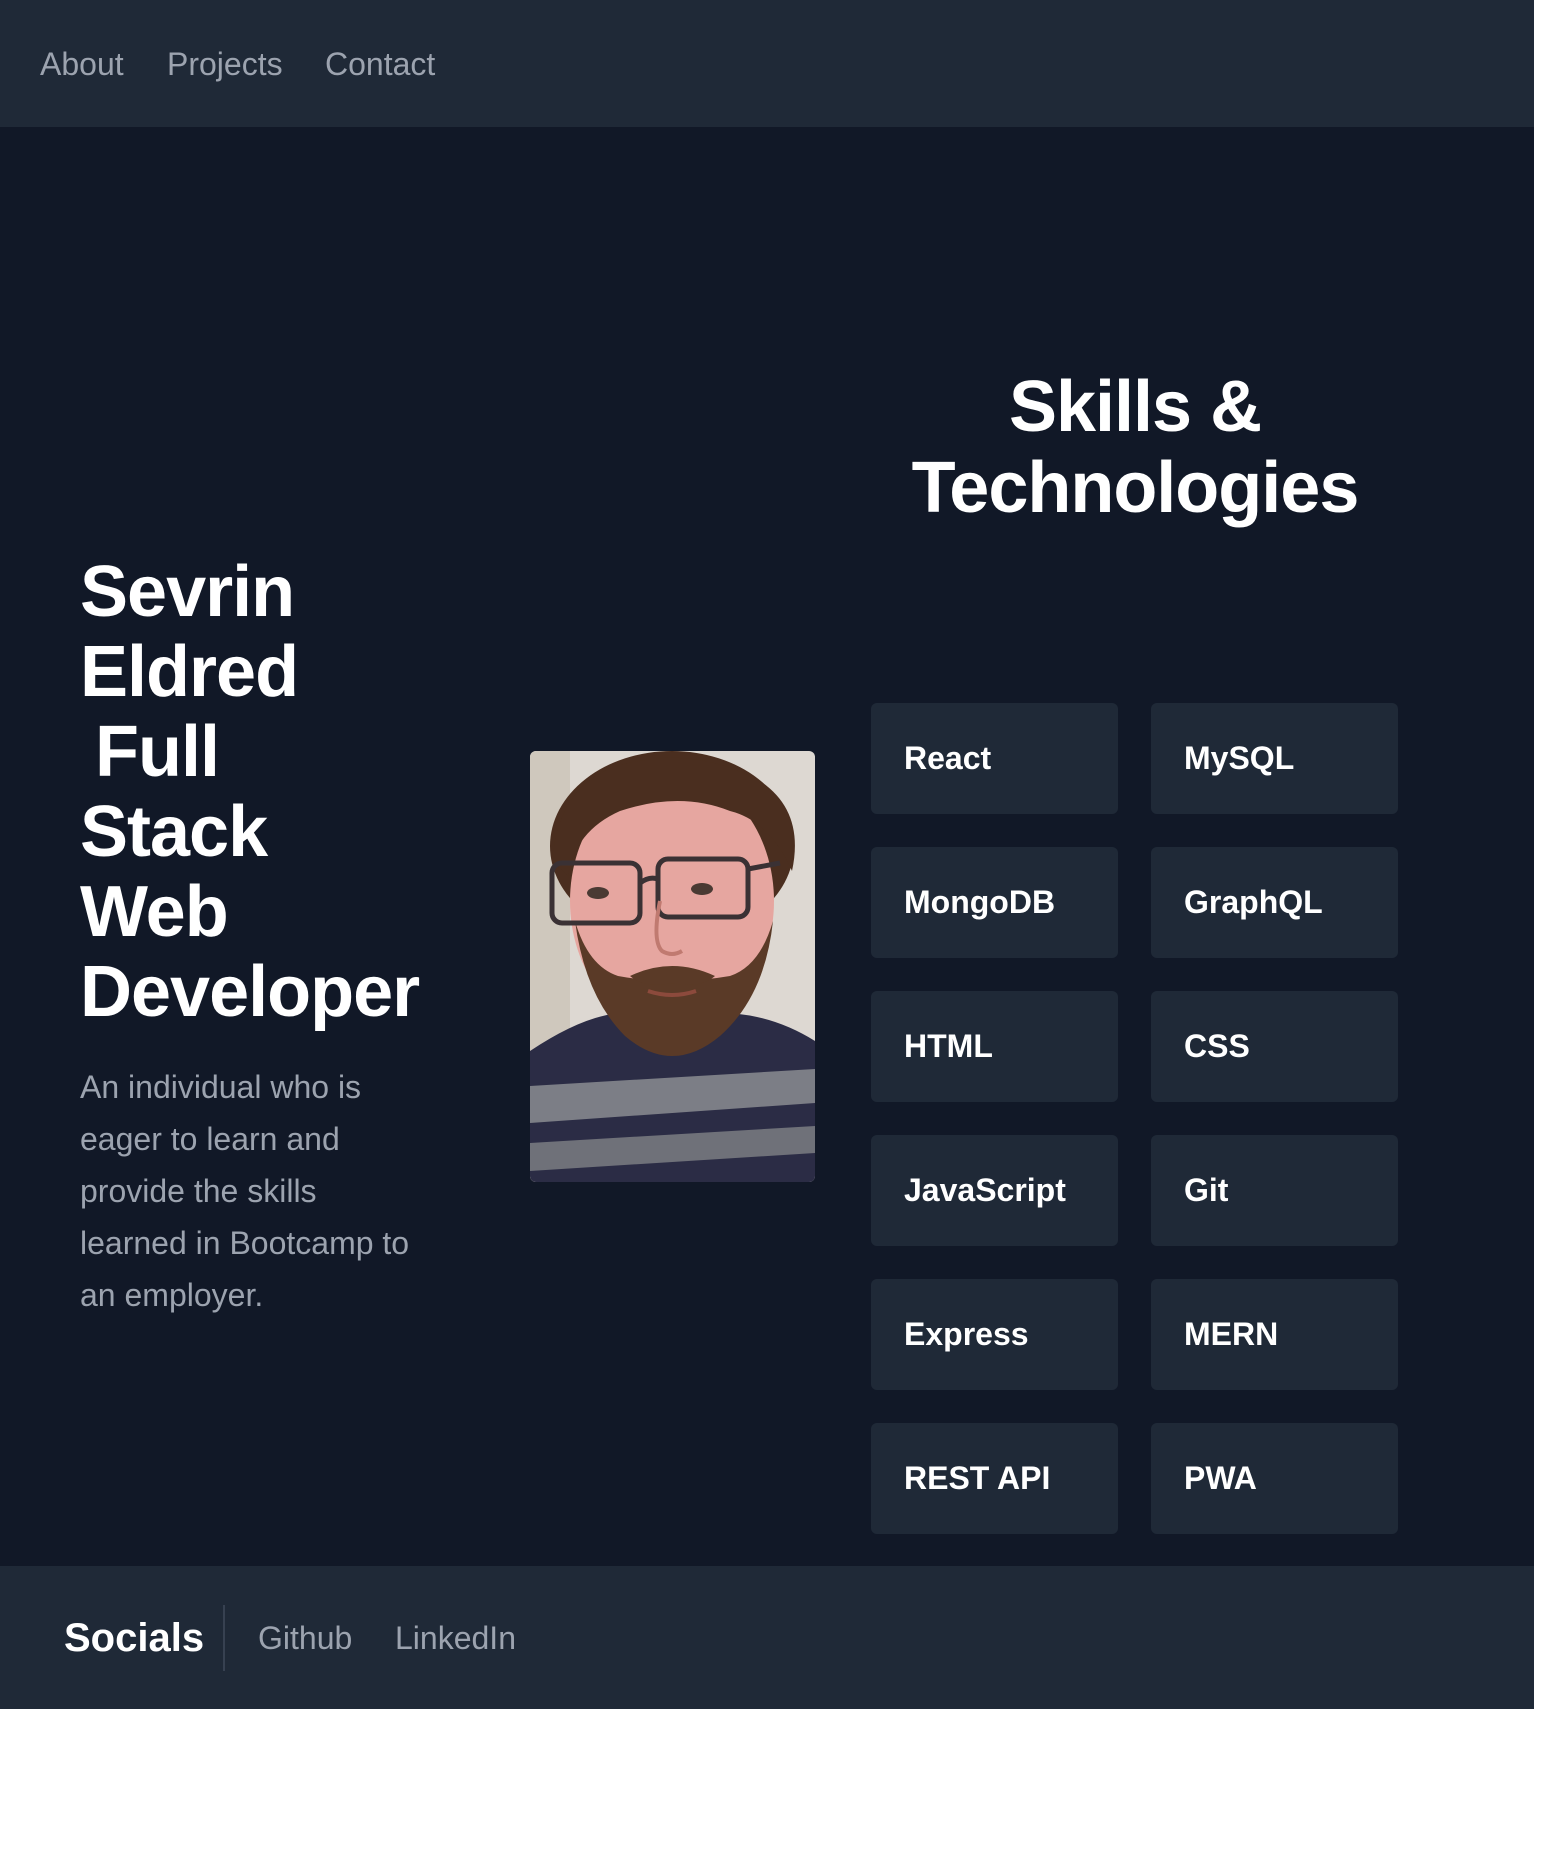 This screenshot has height=1856, width=1568. What do you see at coordinates (994, 902) in the screenshot?
I see `skill-card-mongodb: MongoDB` at bounding box center [994, 902].